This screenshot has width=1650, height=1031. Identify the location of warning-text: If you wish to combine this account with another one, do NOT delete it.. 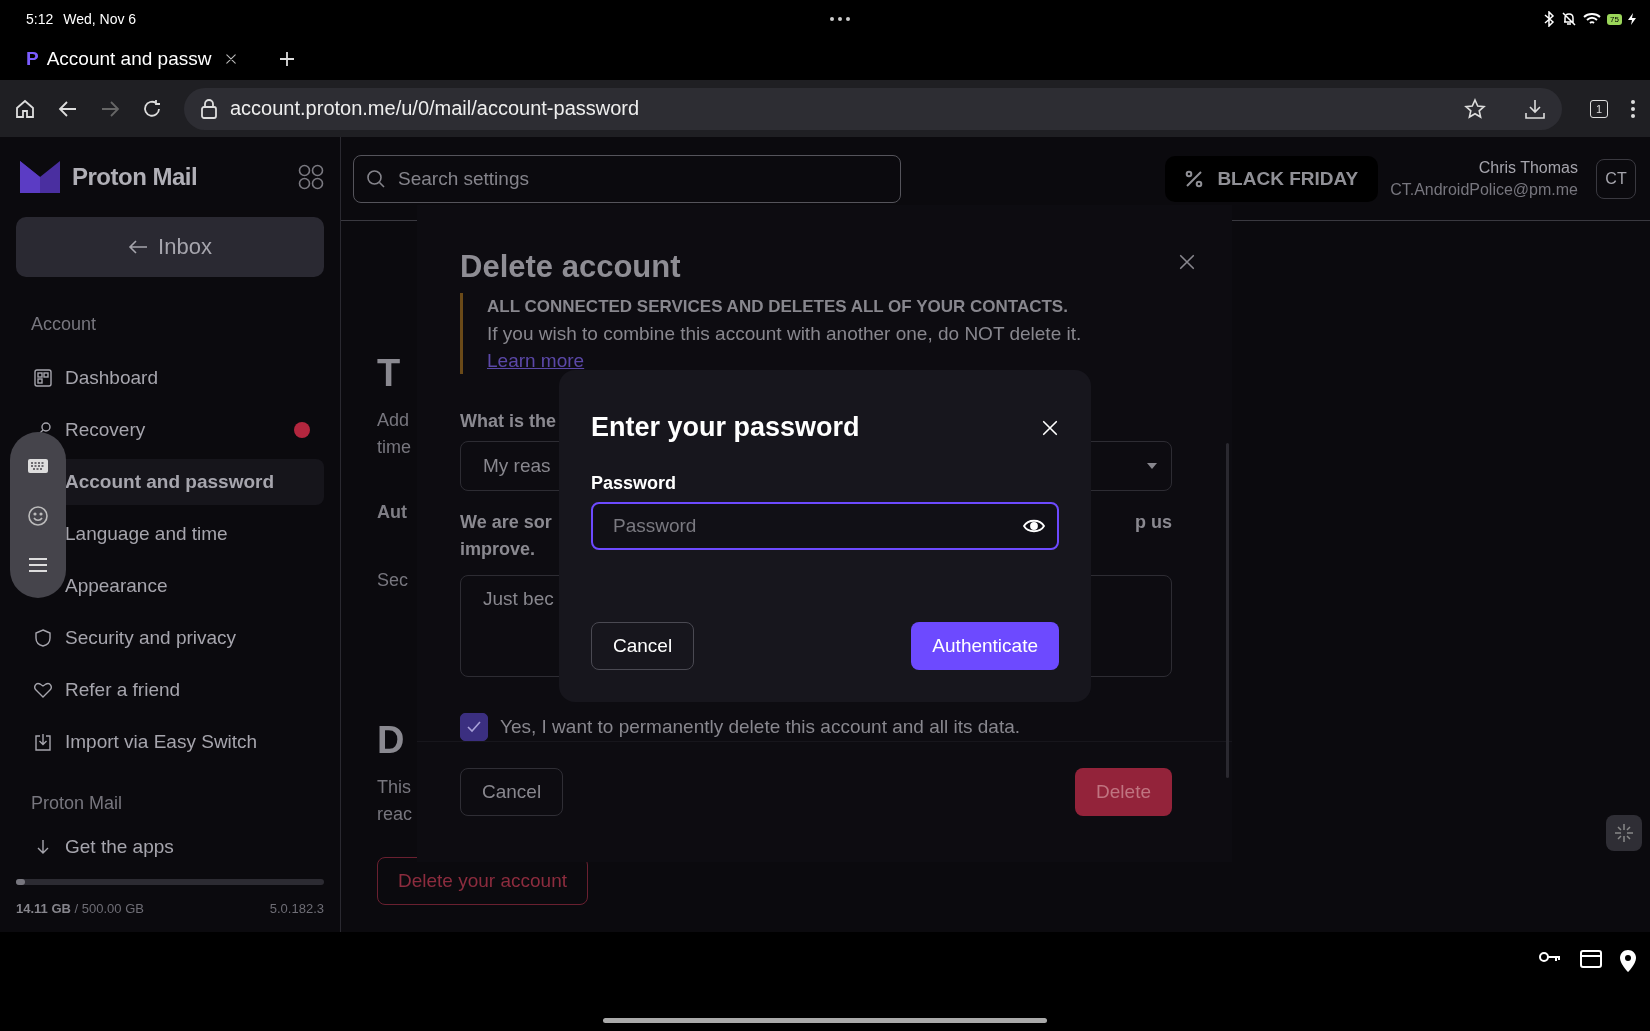
(785, 334).